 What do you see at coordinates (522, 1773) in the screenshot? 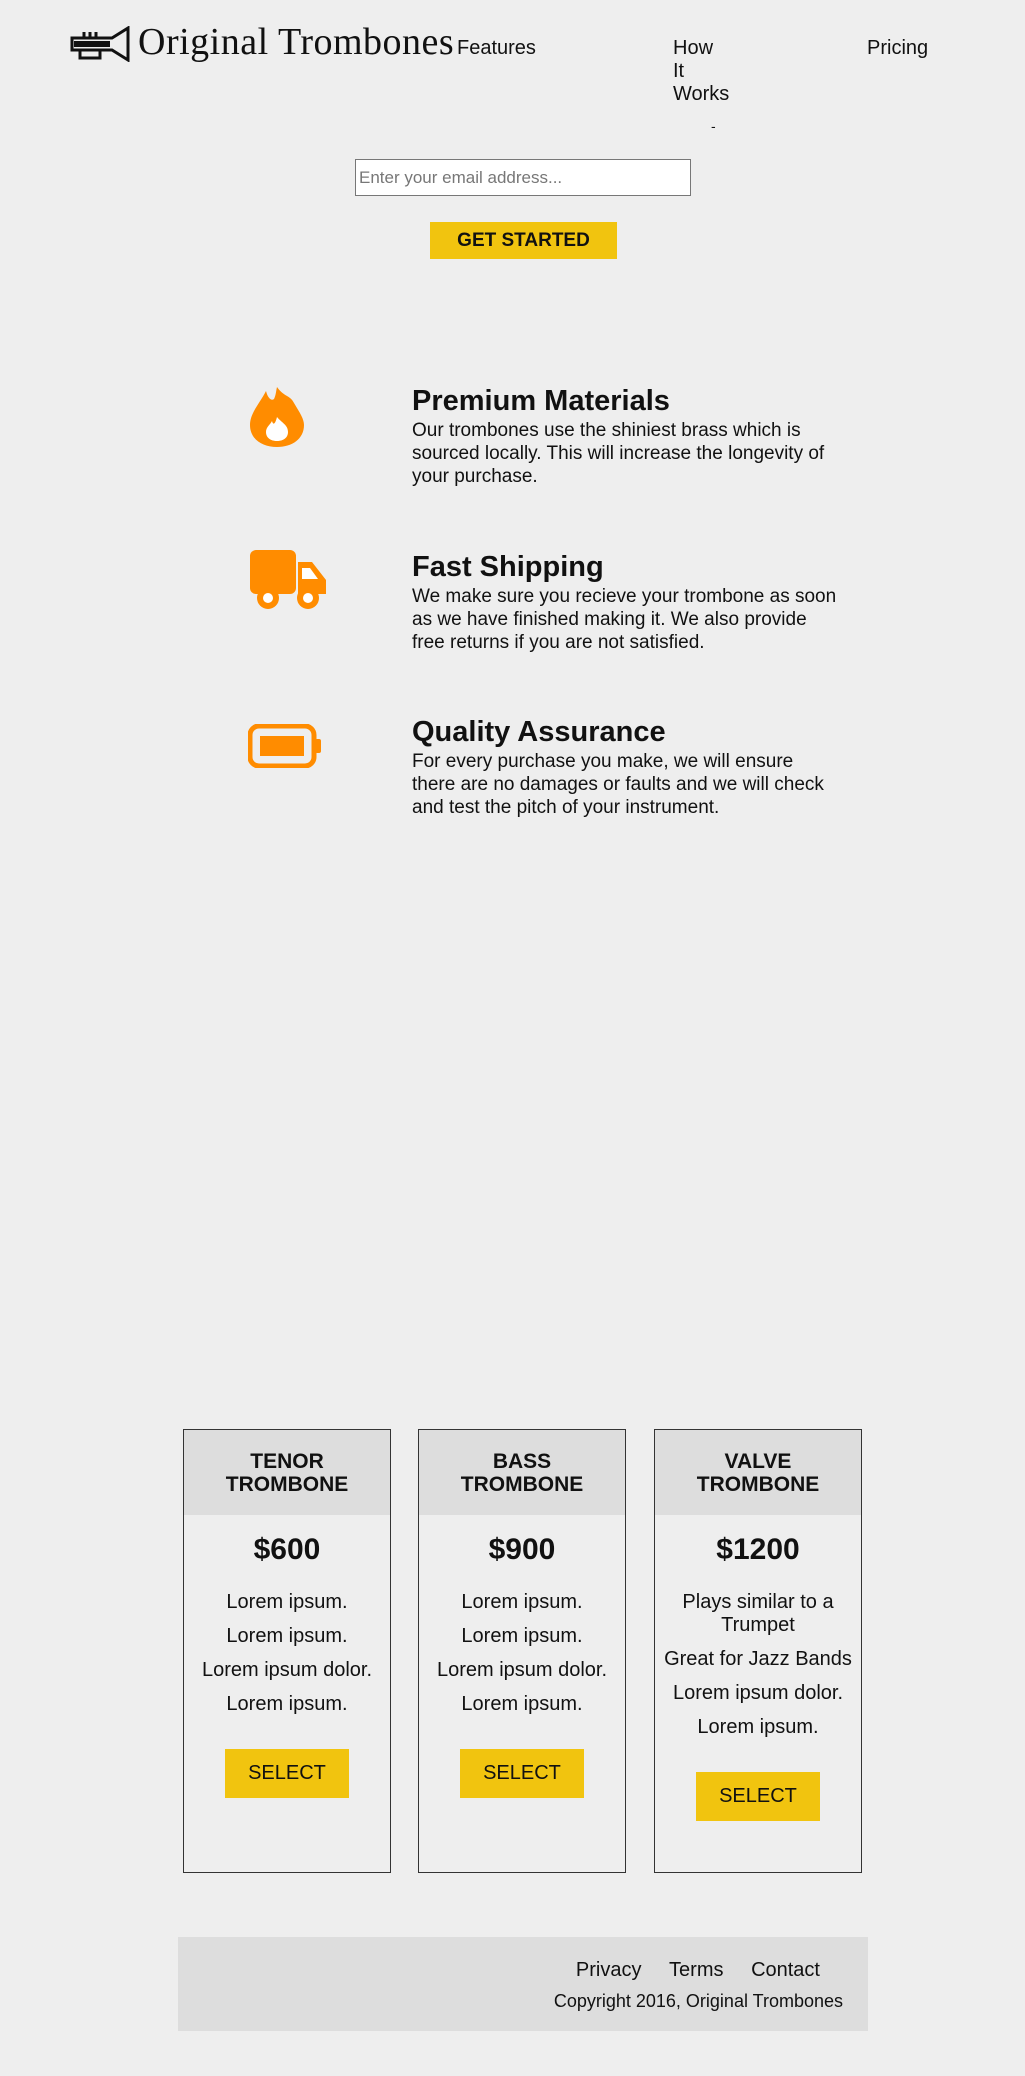
I see `select-bass-button: Select` at bounding box center [522, 1773].